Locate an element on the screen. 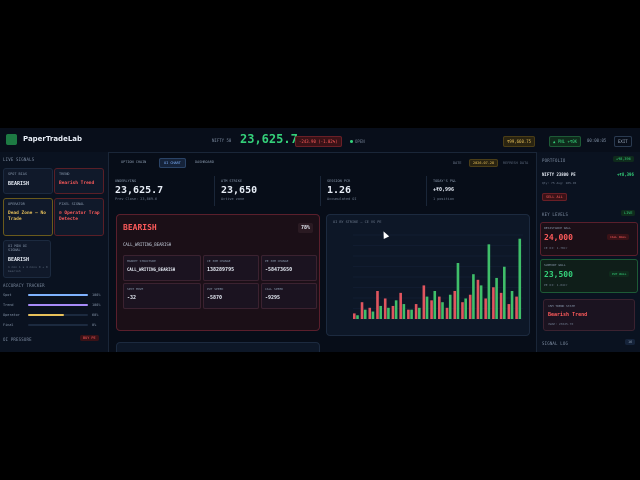  accuracy-name: Trend is located at coordinates (8, 305).